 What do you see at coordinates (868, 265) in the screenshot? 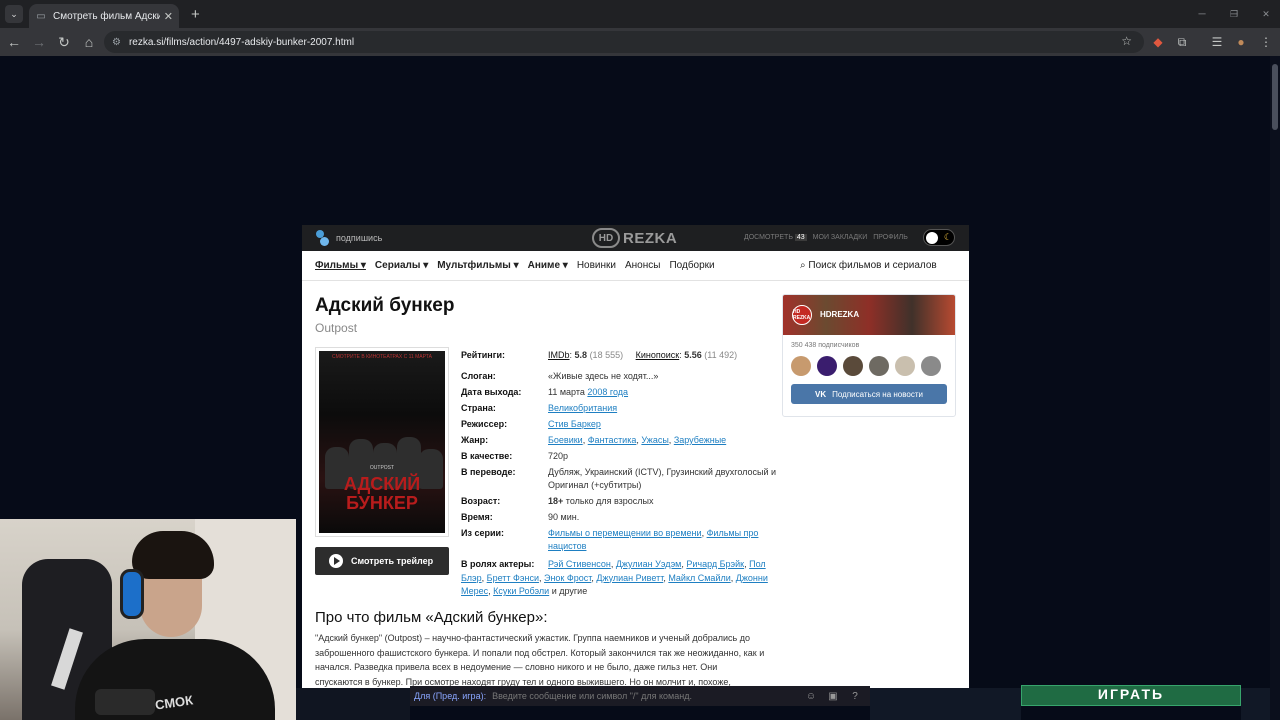
I see `search-button: ⌕ Поиск фильмов и сериалов` at bounding box center [868, 265].